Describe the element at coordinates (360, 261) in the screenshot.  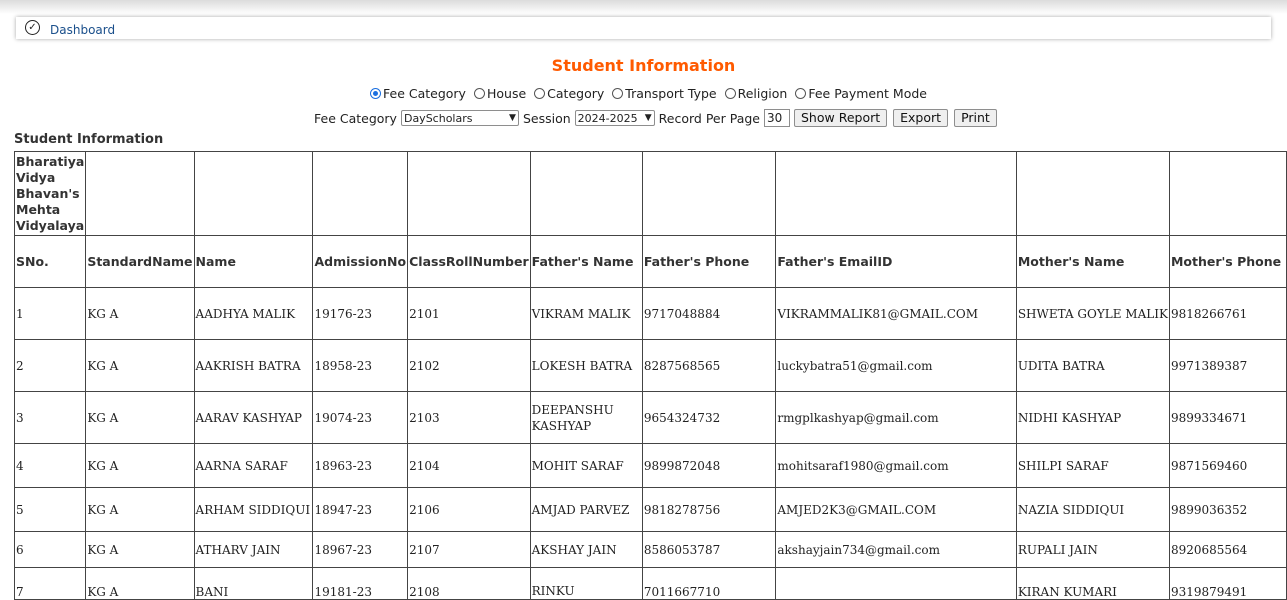
I see `column-header: AdmissionNo` at that location.